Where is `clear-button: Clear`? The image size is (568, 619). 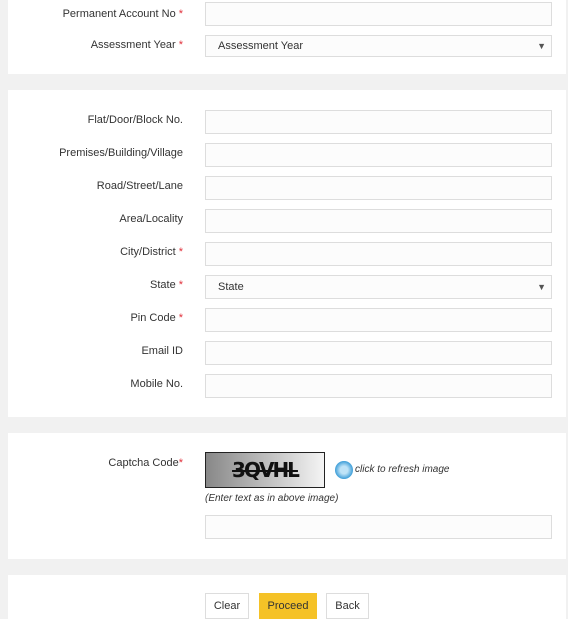 clear-button: Clear is located at coordinates (227, 606).